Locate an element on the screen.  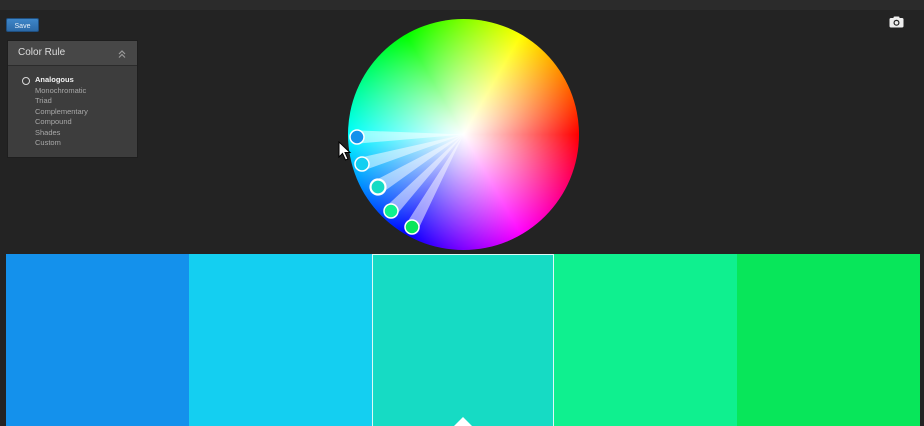
rule-option-label: Custom is located at coordinates (48, 142).